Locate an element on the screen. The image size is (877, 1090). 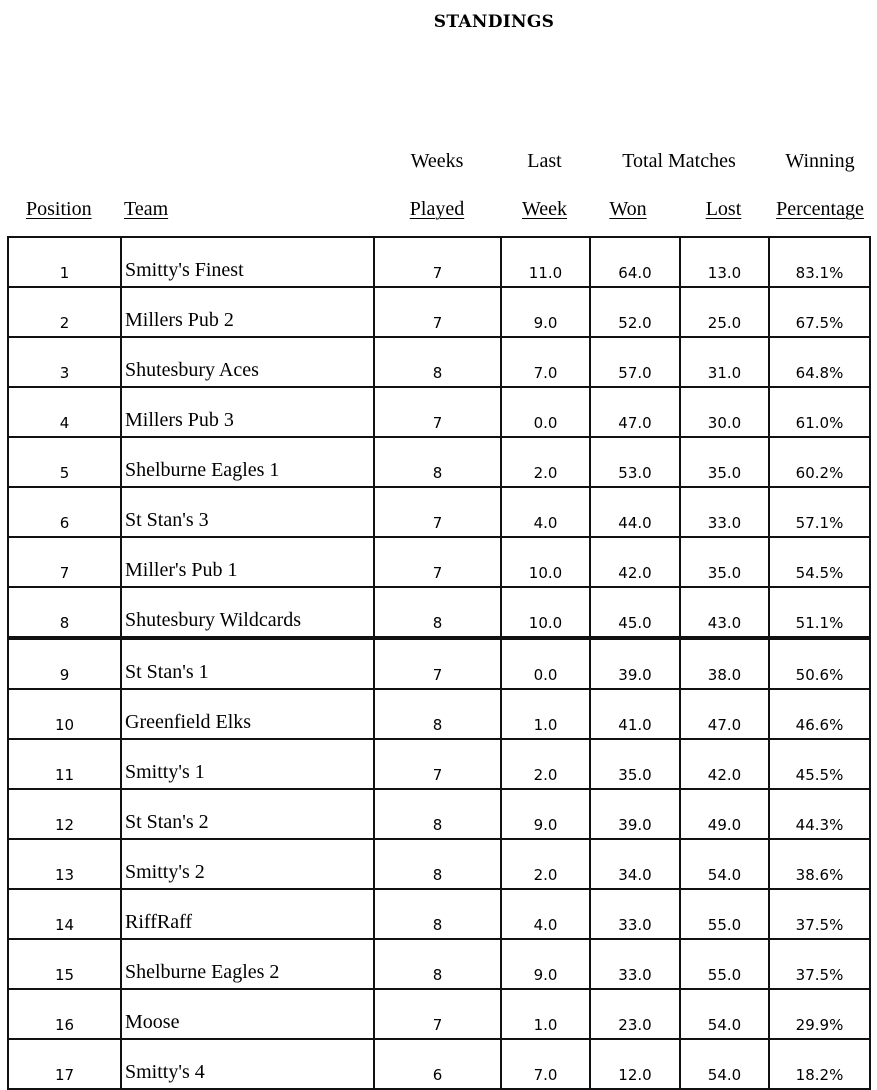
winning-percentage-cell: 38.6% is located at coordinates (819, 864).